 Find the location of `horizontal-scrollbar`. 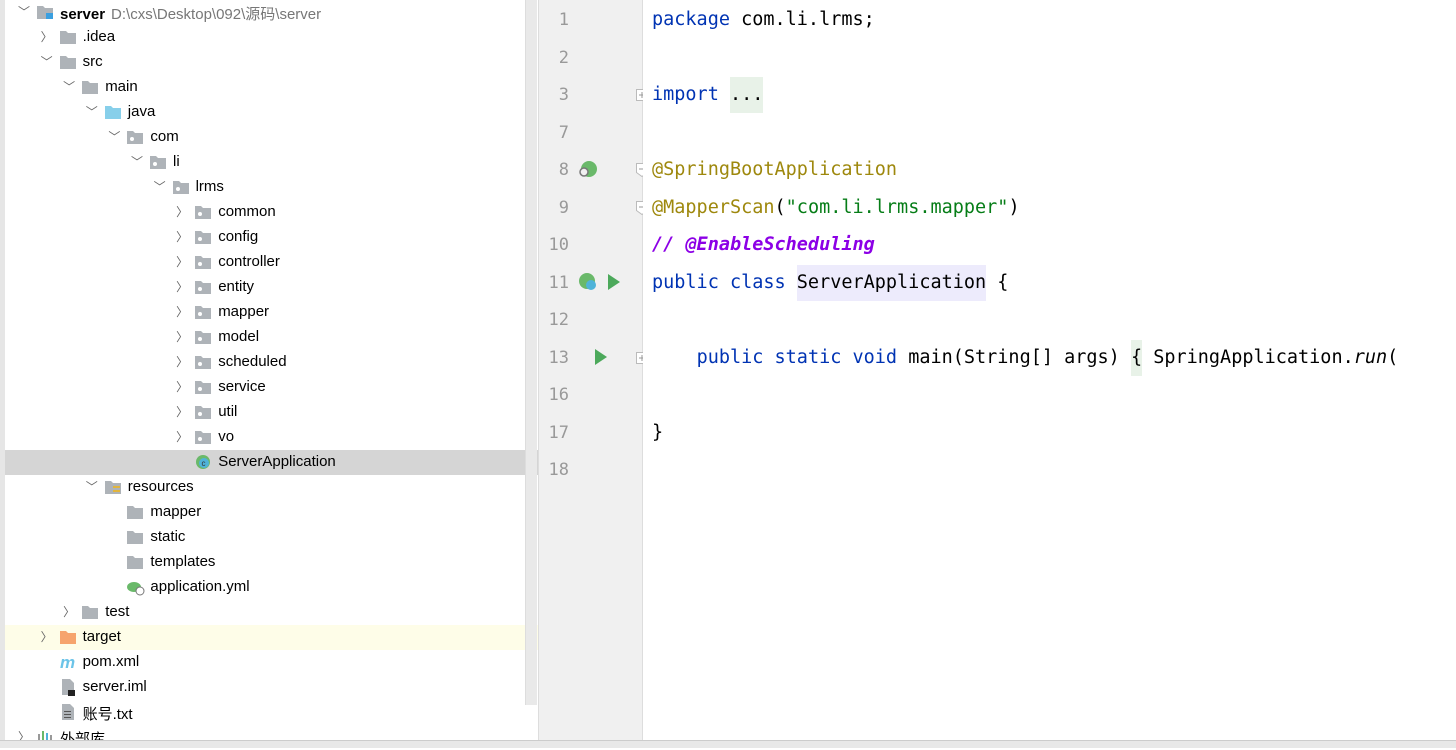

horizontal-scrollbar is located at coordinates (728, 744).